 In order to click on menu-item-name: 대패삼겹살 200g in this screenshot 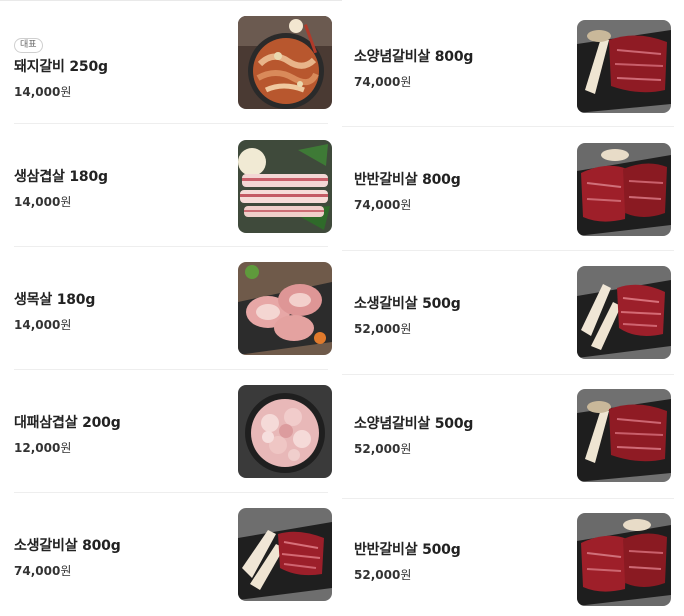, I will do `click(67, 423)`.